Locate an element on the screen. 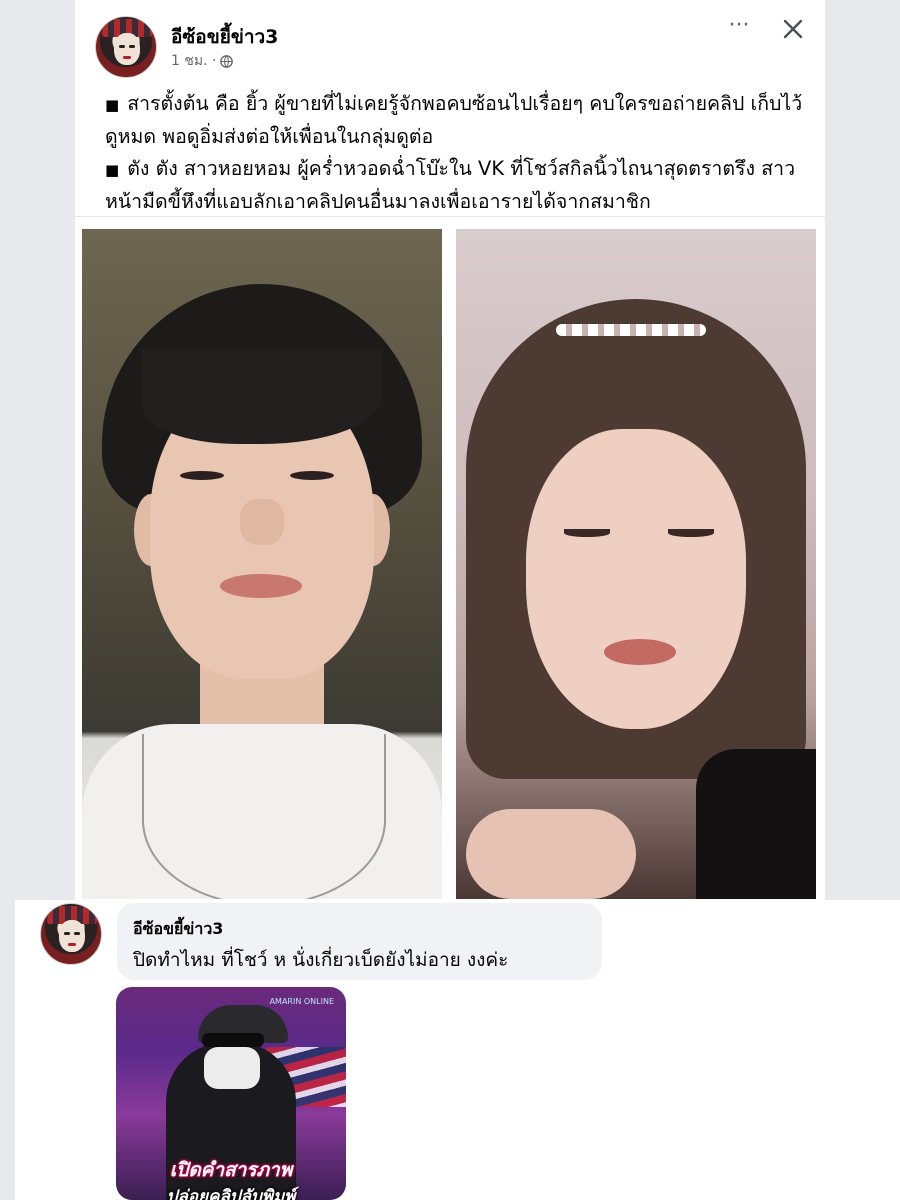 Image resolution: width=900 pixels, height=1200 pixels. comment-author-avatar is located at coordinates (71, 934).